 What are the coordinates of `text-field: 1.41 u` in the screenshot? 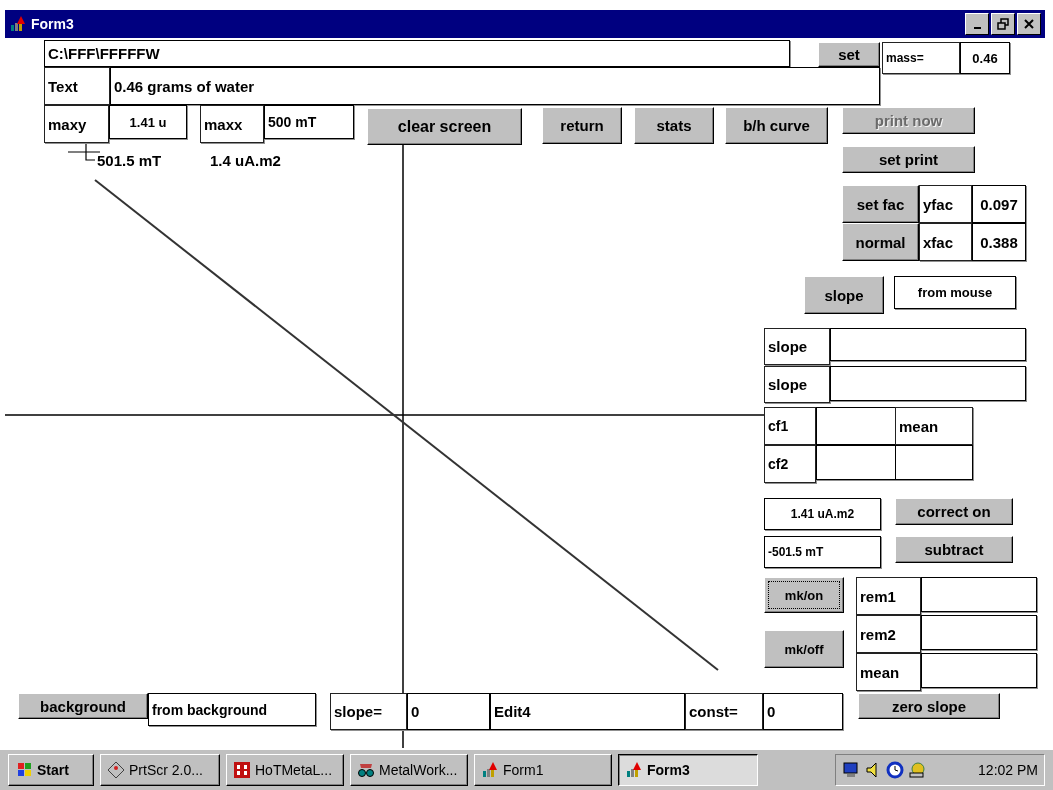 It's located at (148, 122).